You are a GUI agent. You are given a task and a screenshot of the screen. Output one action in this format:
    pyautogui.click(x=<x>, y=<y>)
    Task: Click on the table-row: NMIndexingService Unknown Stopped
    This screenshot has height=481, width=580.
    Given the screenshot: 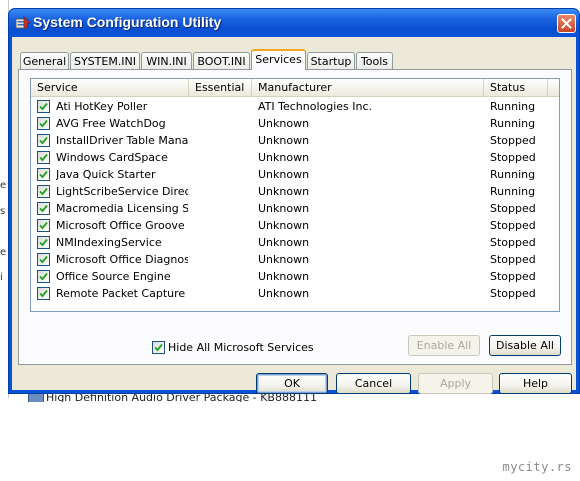 What is the action you would take?
    pyautogui.click(x=295, y=242)
    